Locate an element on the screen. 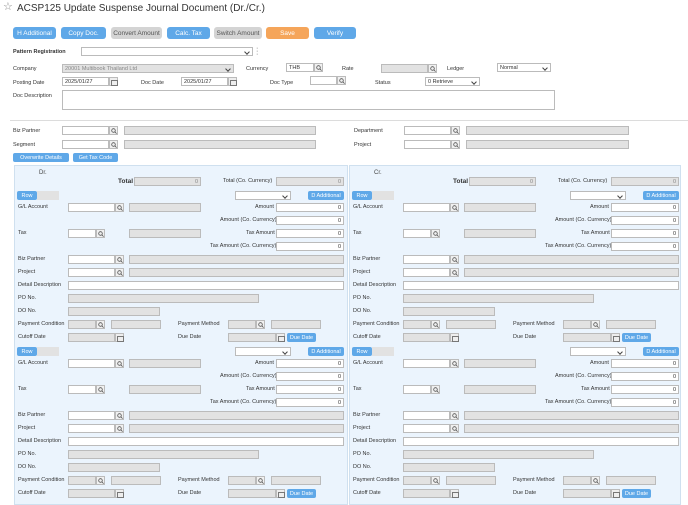  dr-line2-tax-amount-input: 0 is located at coordinates (310, 389).